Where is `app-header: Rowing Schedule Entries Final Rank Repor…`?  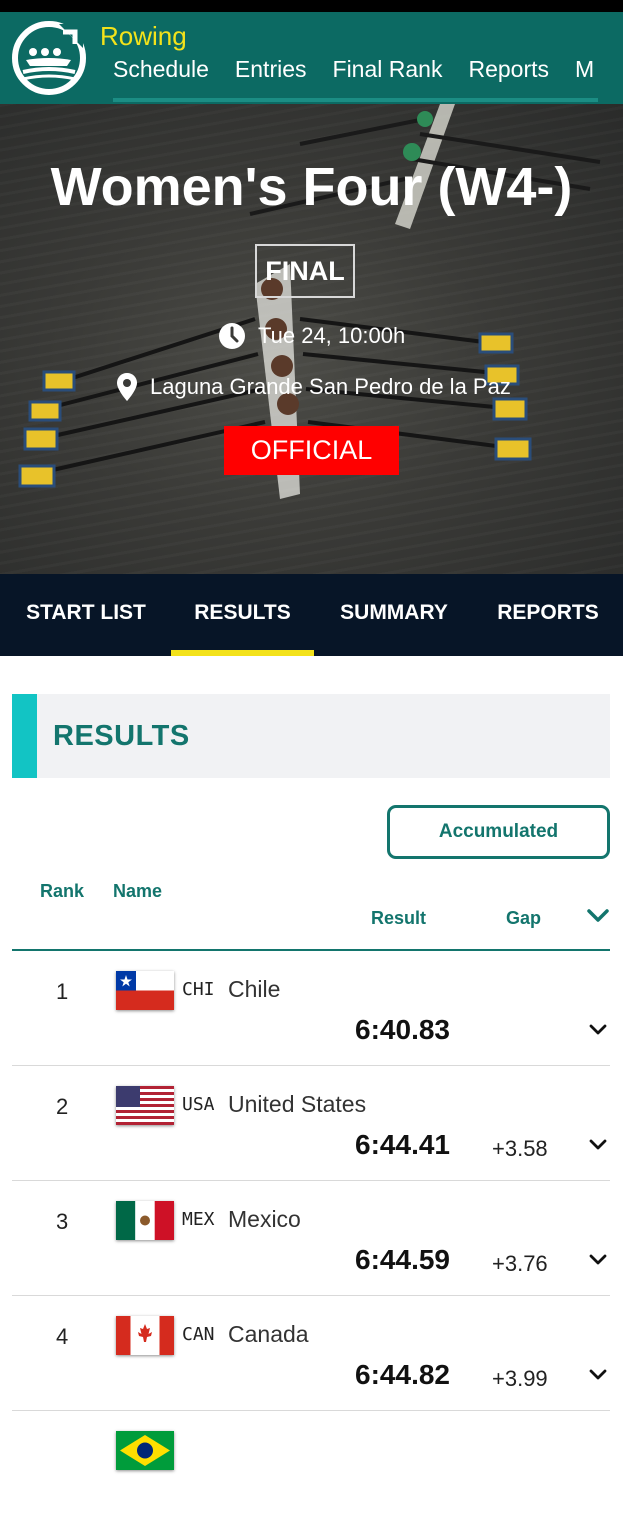 app-header: Rowing Schedule Entries Final Rank Repor… is located at coordinates (311, 58).